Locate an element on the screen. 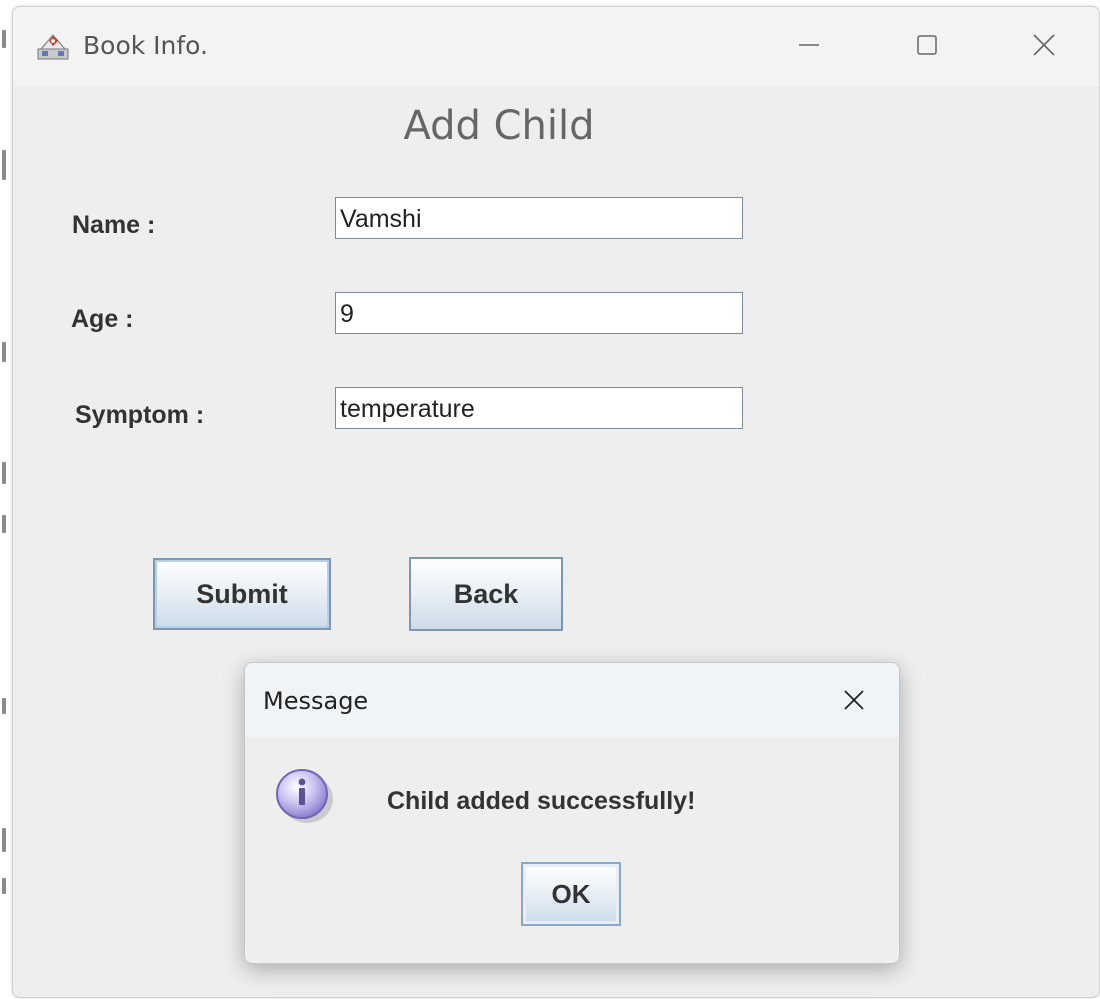 The height and width of the screenshot is (999, 1100). dialog-title: Message is located at coordinates (316, 701).